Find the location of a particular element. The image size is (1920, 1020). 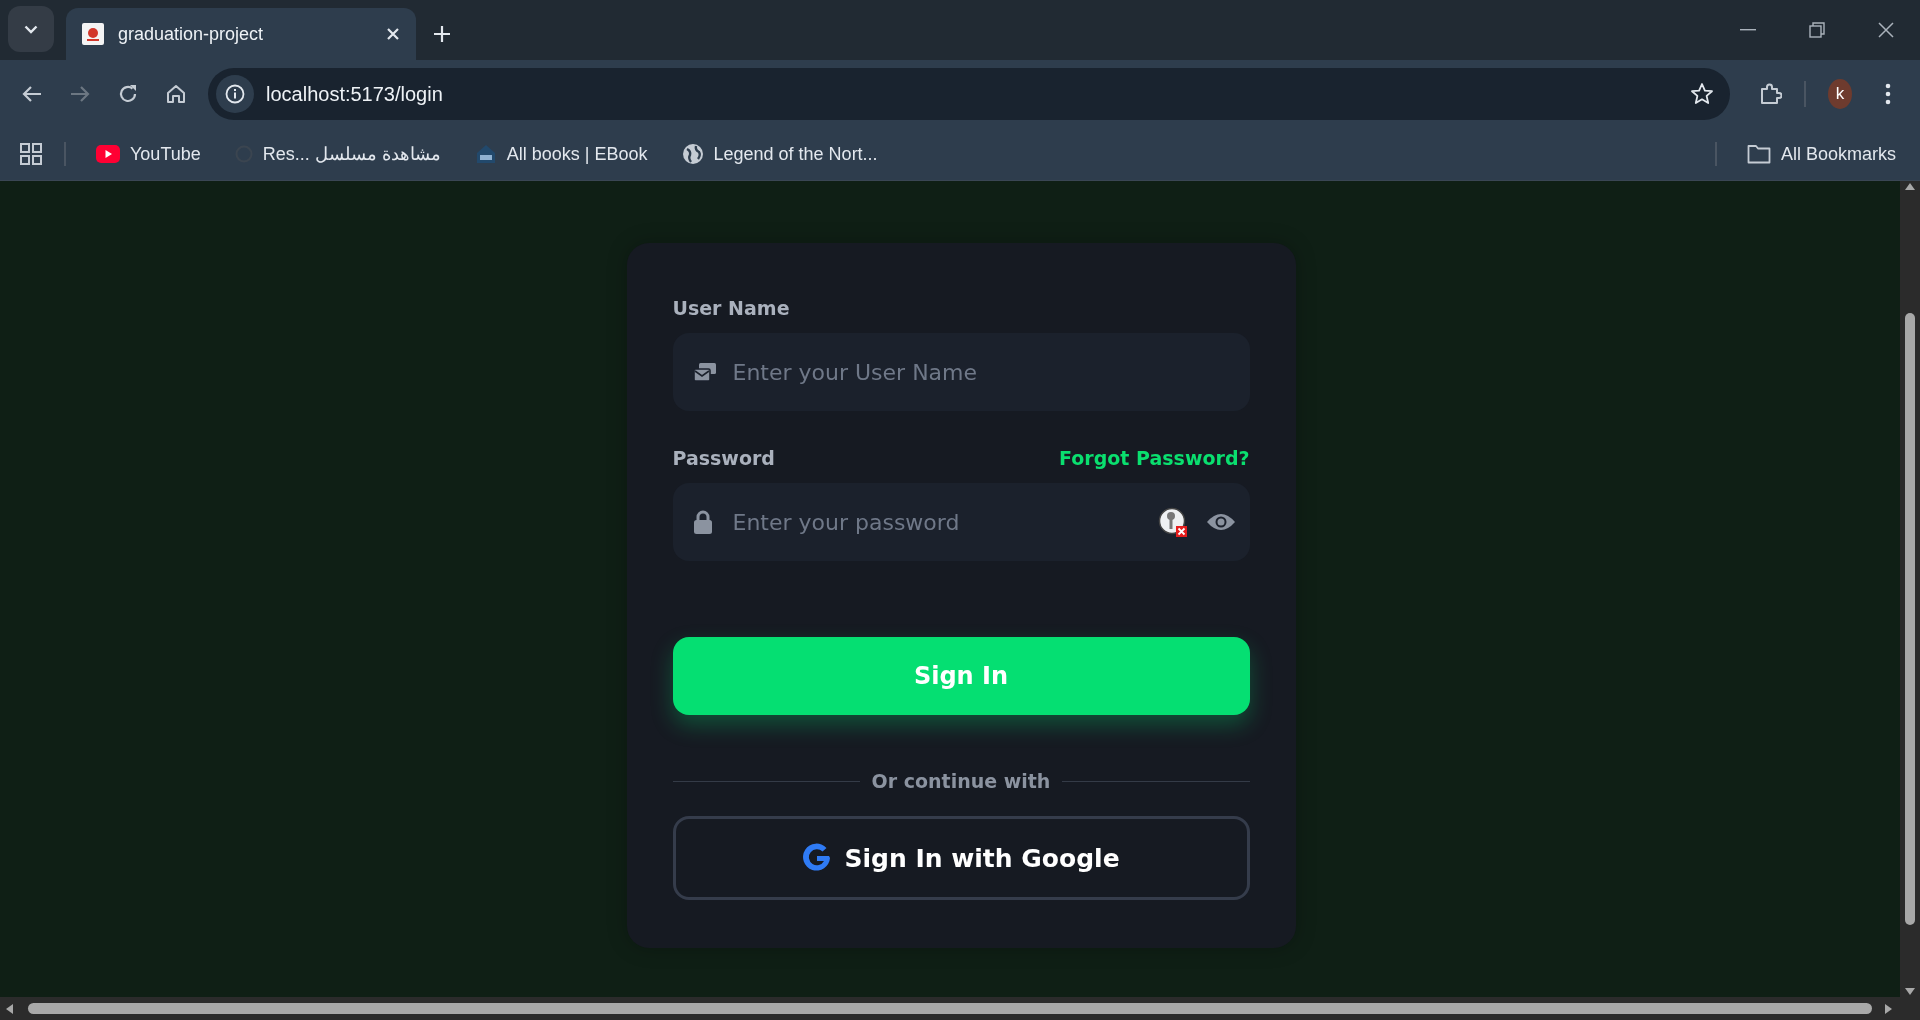

back-arrow-icon is located at coordinates (32, 94).